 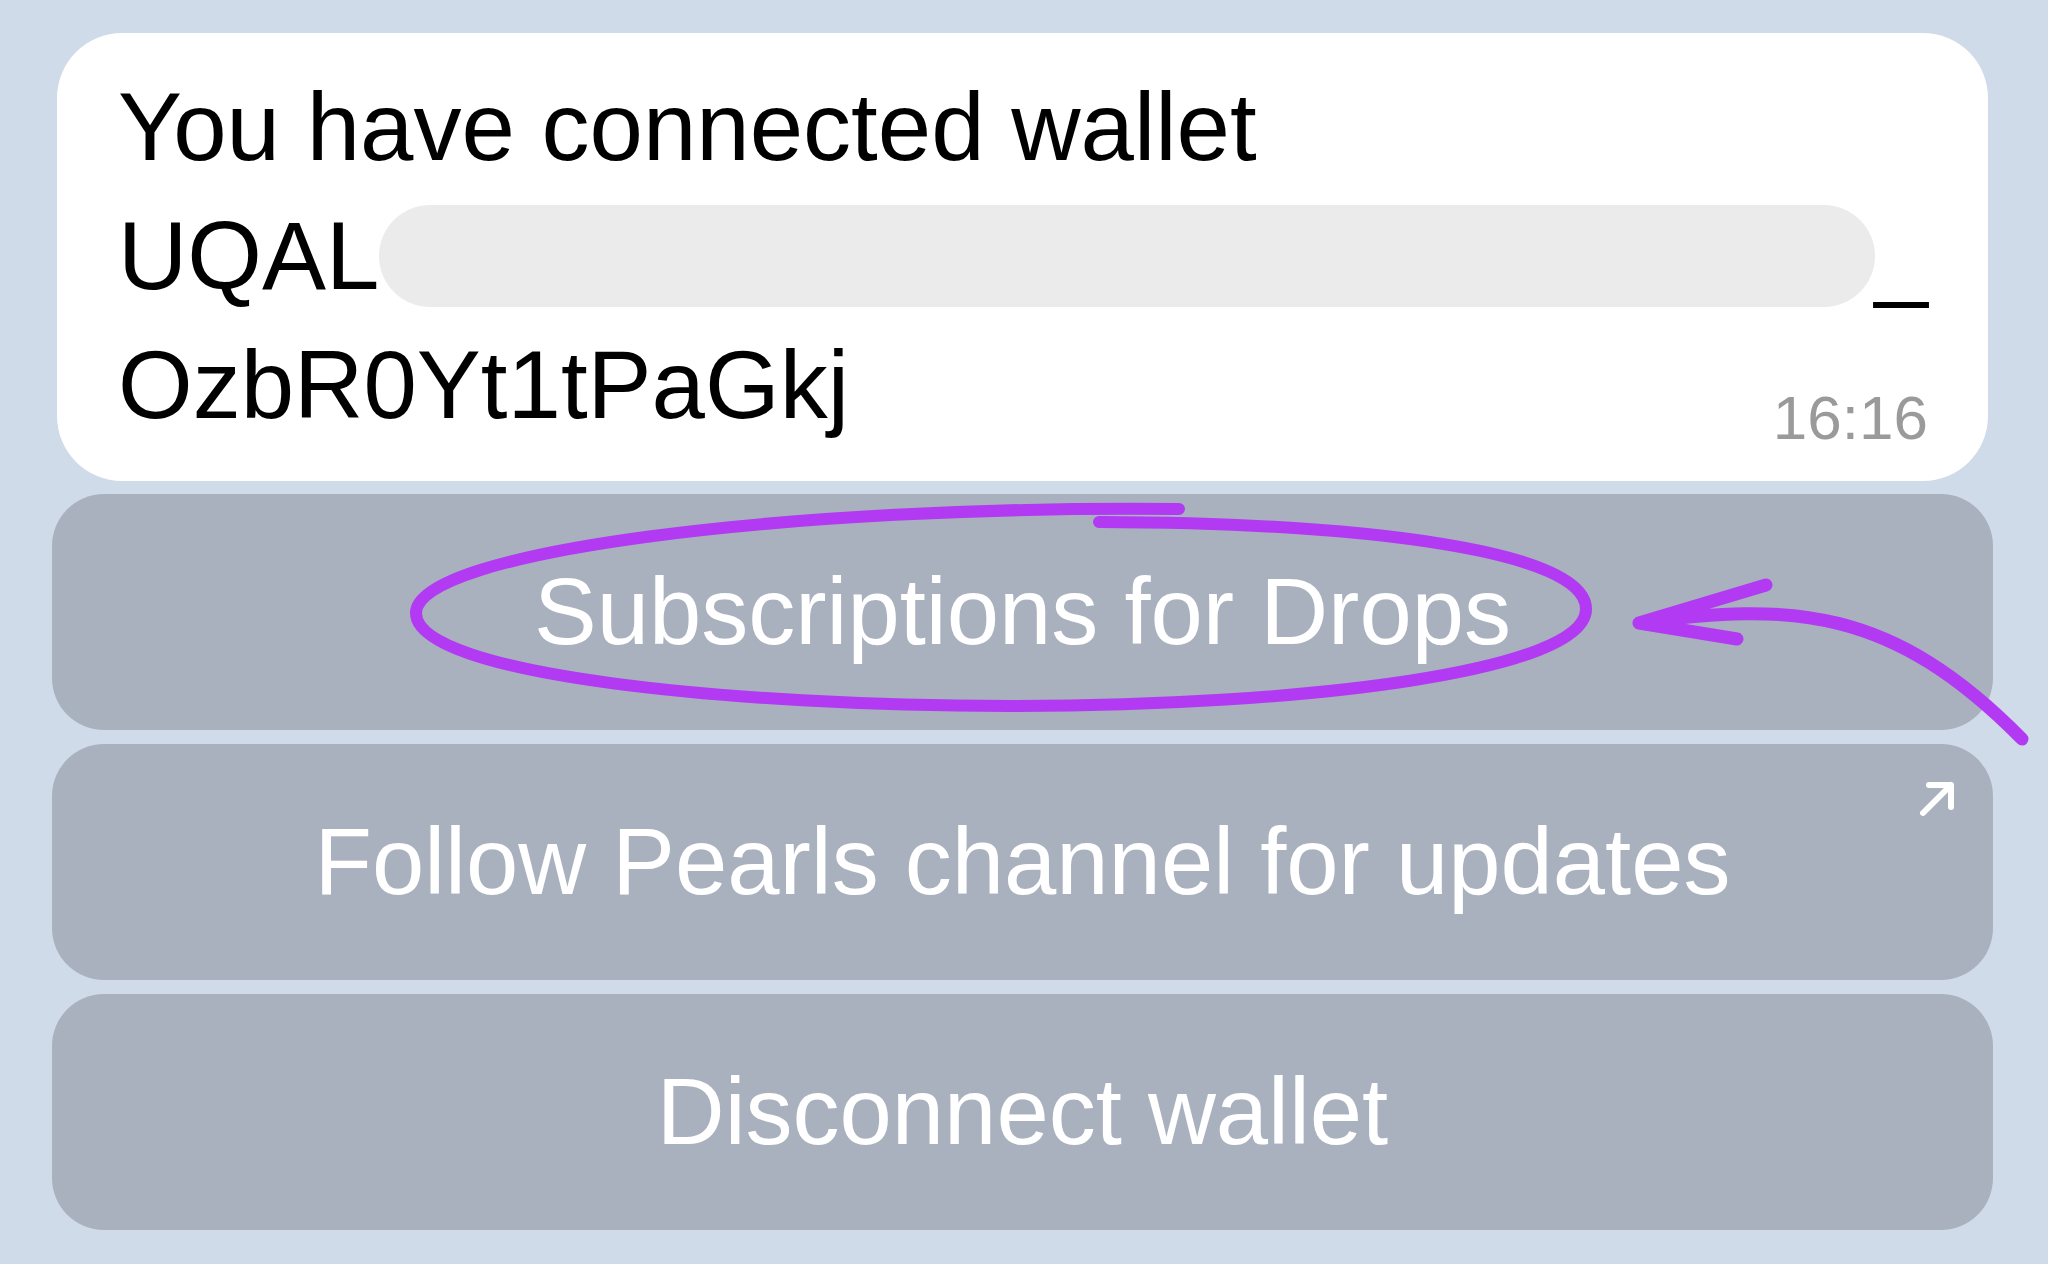 I want to click on wallet-address-text: OzbR0Yt1tPaGkj, so click(x=483, y=385).